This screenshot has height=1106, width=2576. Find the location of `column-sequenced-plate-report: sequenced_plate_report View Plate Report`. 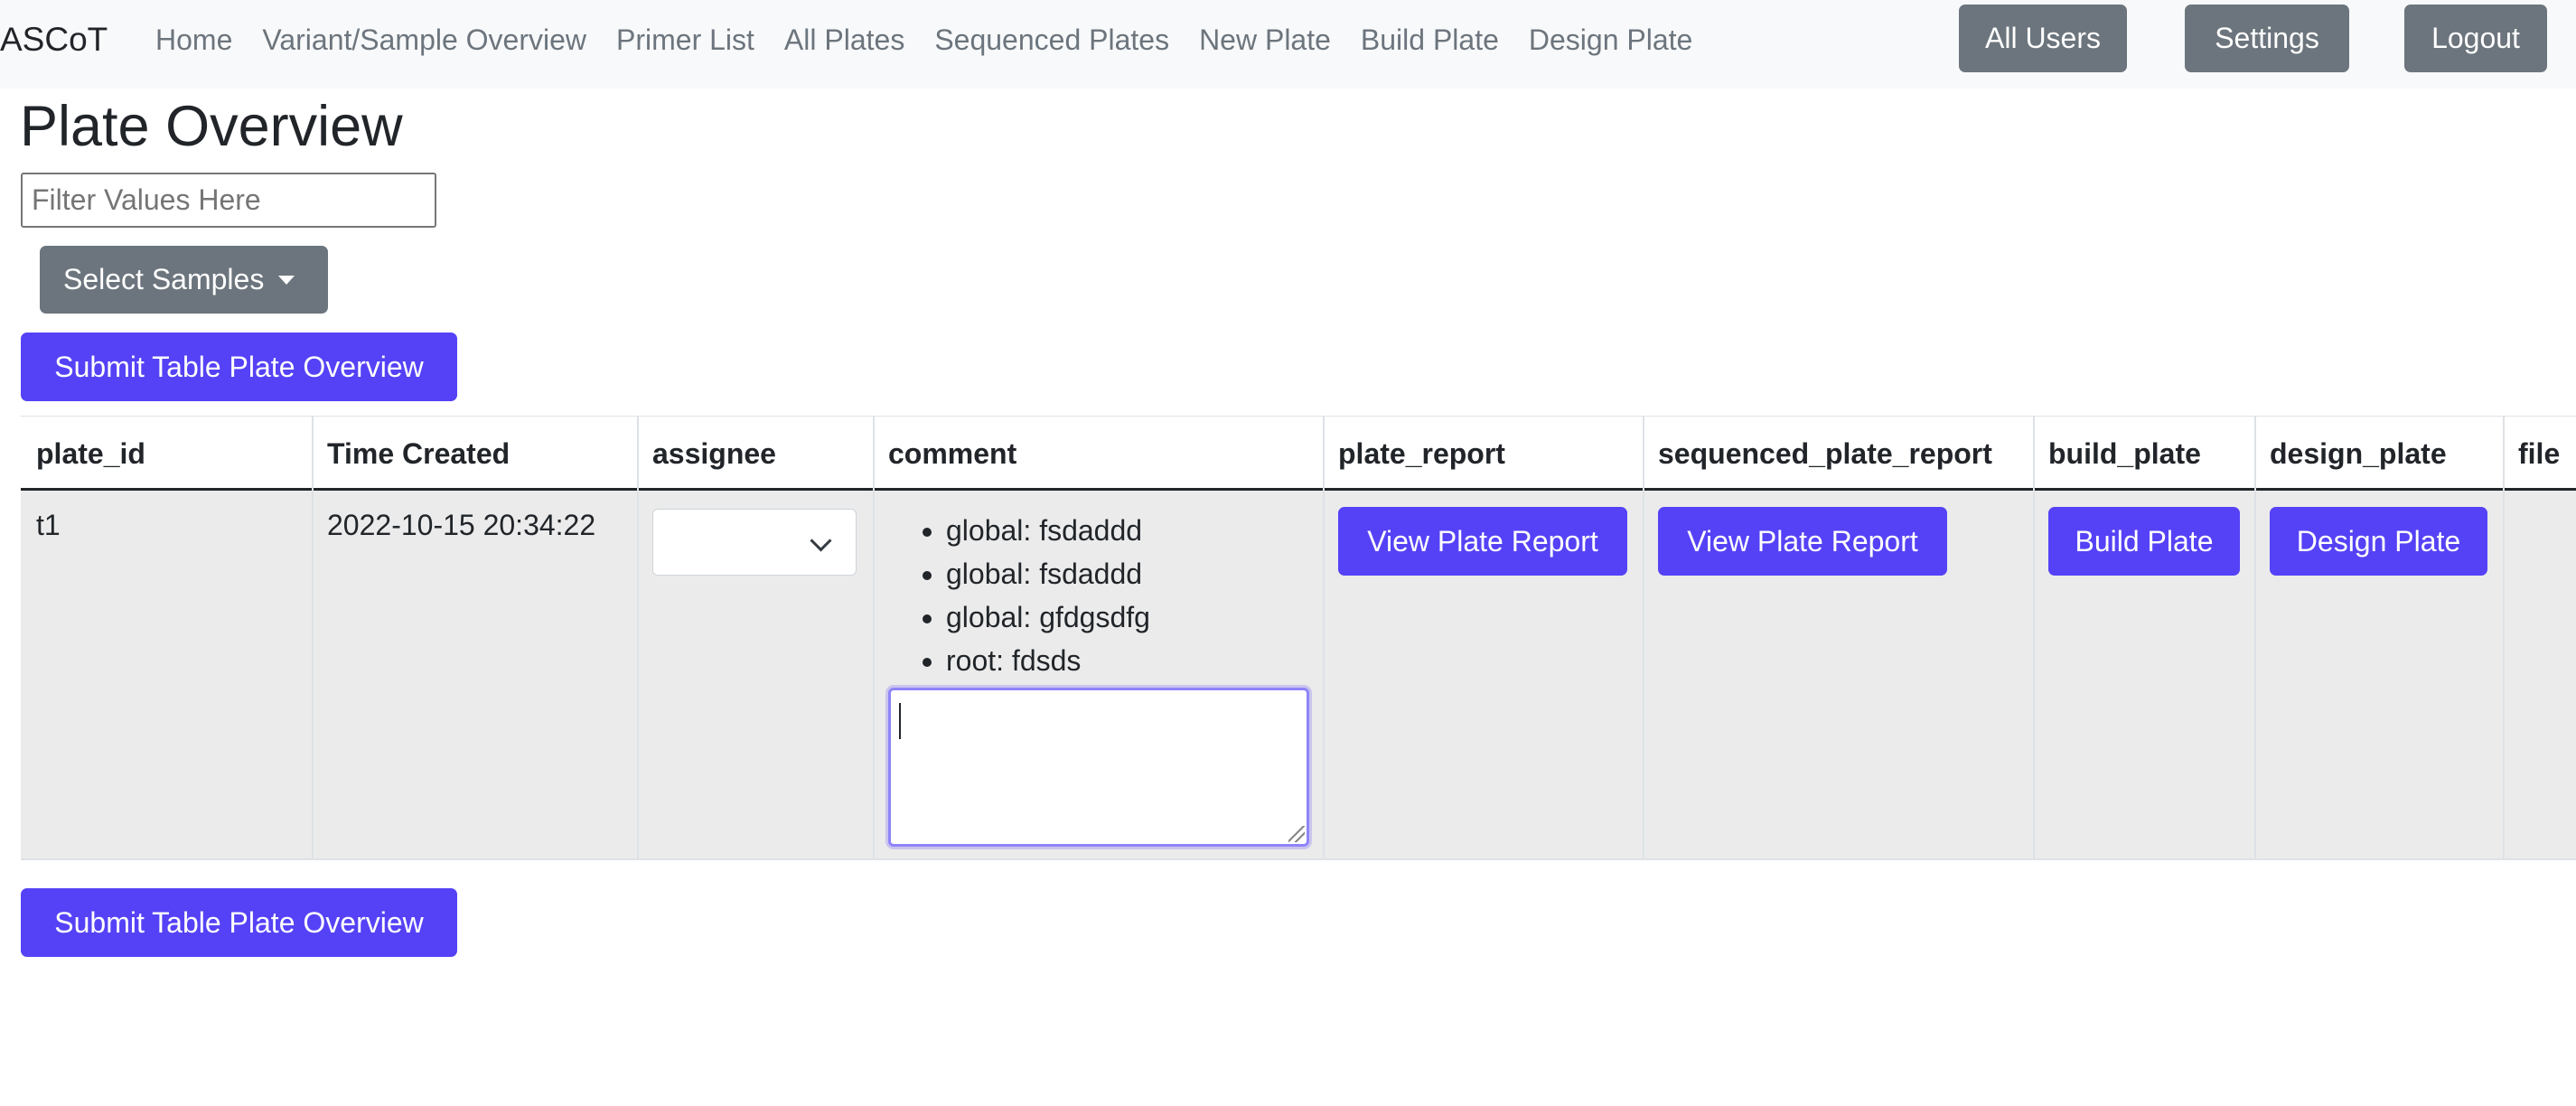

column-sequenced-plate-report: sequenced_plate_report View Plate Report is located at coordinates (1838, 638).